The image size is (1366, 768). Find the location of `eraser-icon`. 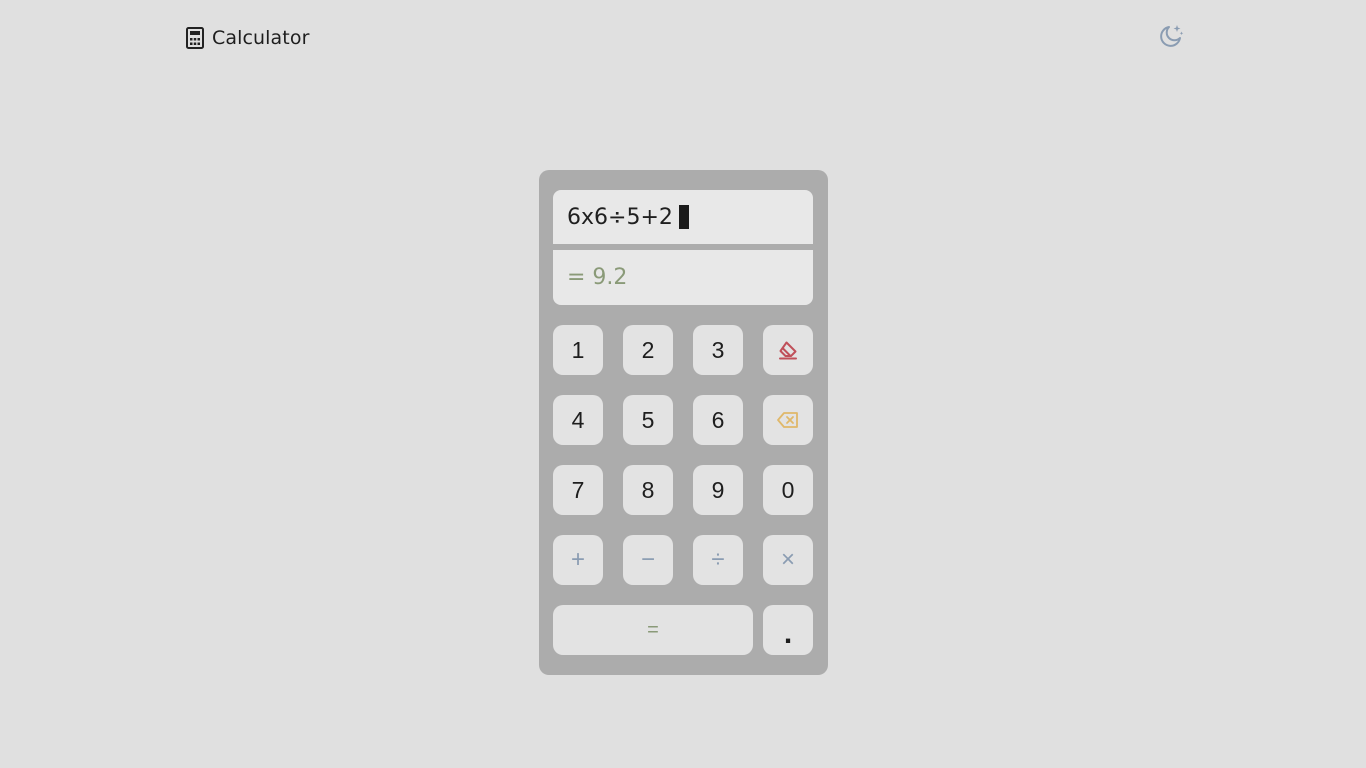

eraser-icon is located at coordinates (788, 350).